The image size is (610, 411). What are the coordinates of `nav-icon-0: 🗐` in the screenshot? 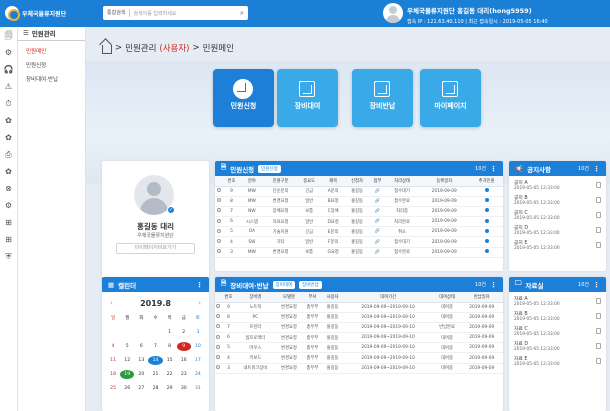 It's located at (8, 35).